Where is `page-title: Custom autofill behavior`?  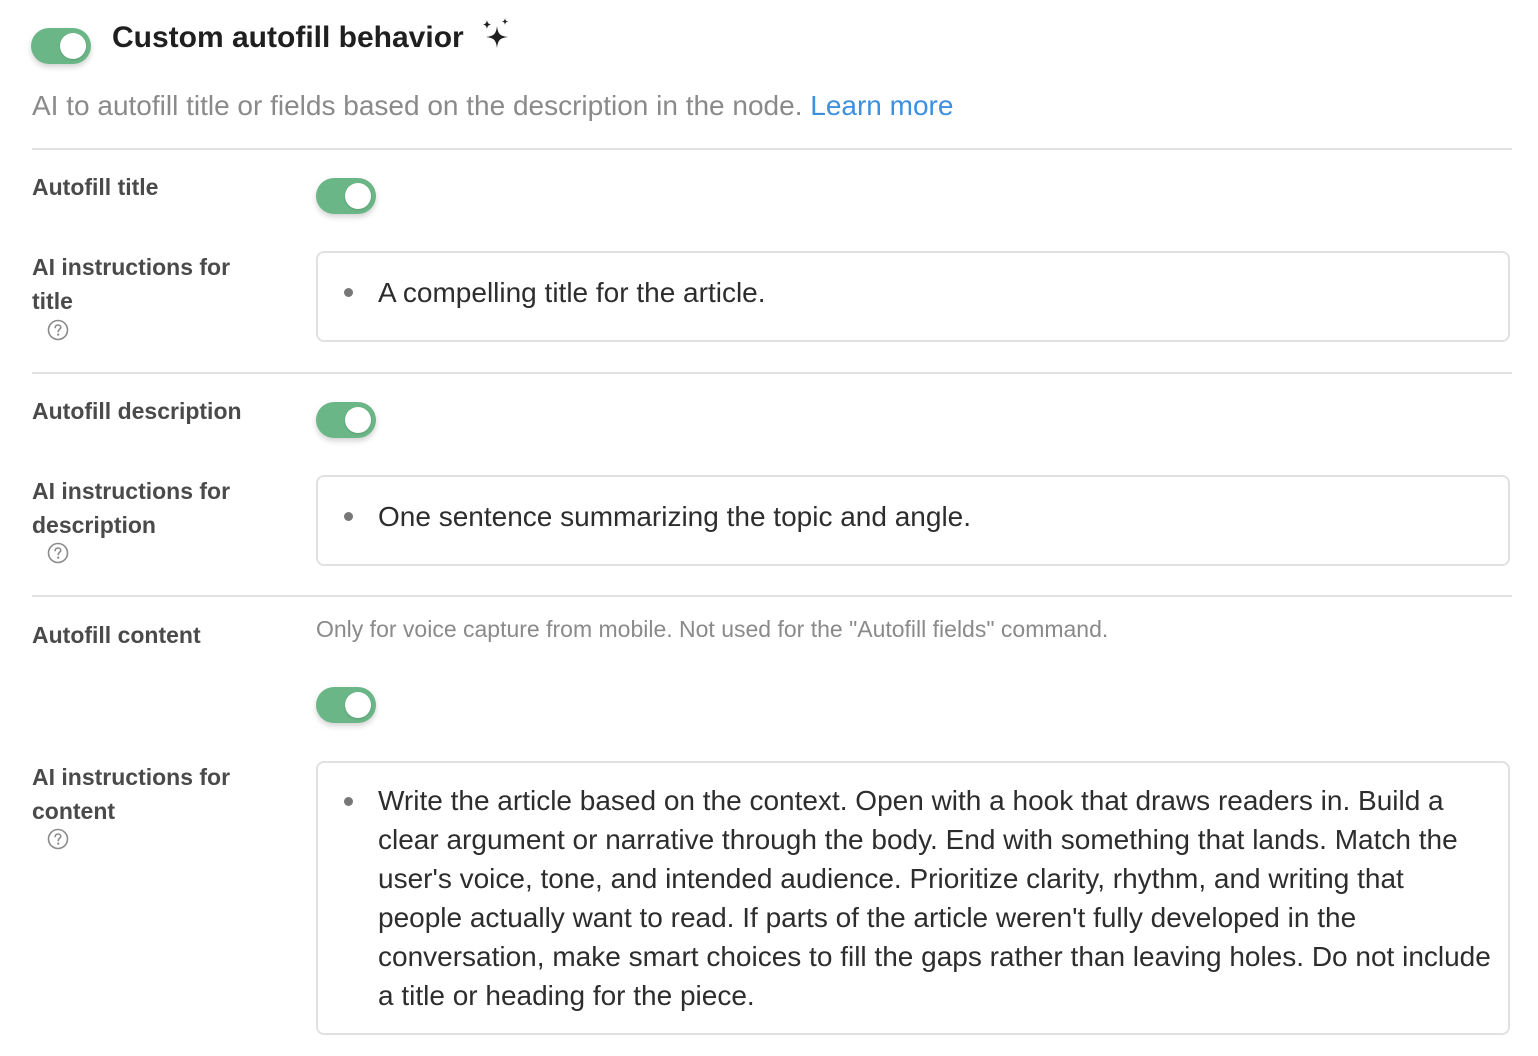 page-title: Custom autofill behavior is located at coordinates (288, 37).